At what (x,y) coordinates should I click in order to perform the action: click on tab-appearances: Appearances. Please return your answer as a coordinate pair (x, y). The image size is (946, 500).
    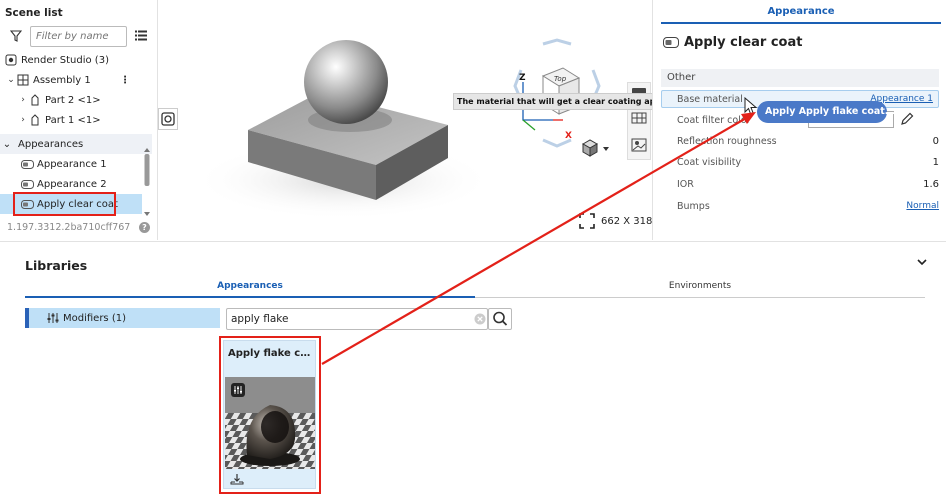
    Looking at the image, I should click on (250, 288).